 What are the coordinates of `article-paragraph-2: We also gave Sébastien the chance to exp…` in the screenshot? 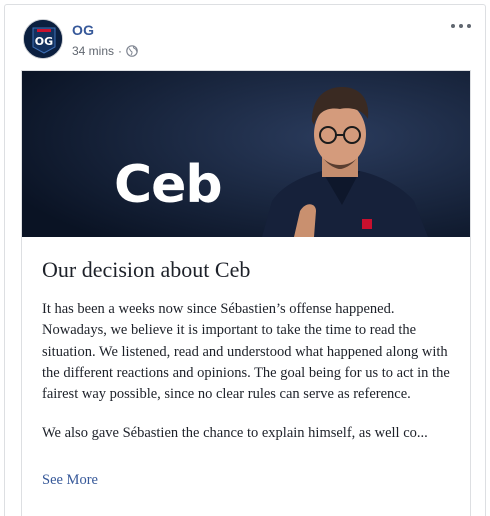 It's located at (235, 433).